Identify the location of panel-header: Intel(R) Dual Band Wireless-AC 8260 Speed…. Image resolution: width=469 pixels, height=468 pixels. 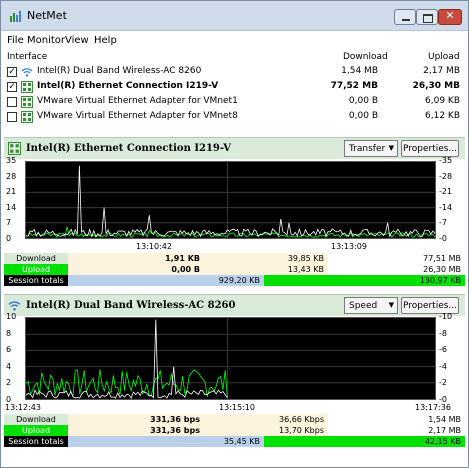
(234, 305).